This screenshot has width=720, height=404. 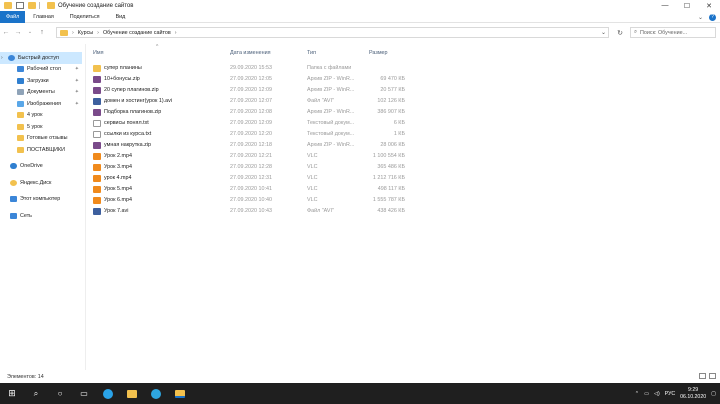 What do you see at coordinates (20, 69) in the screenshot?
I see `desktop-icon` at bounding box center [20, 69].